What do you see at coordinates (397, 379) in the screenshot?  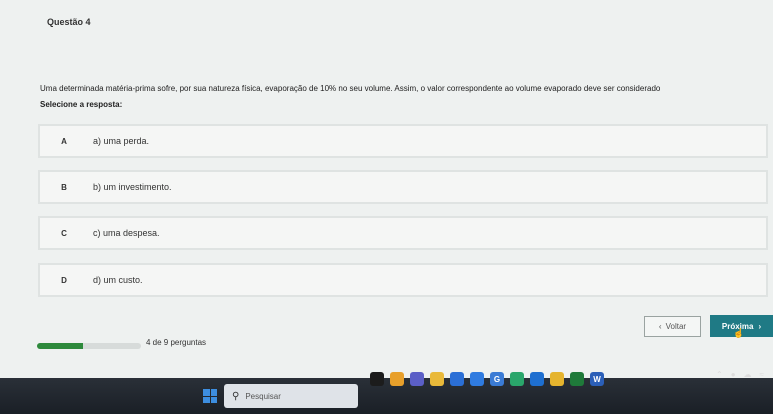 I see `widget-icon` at bounding box center [397, 379].